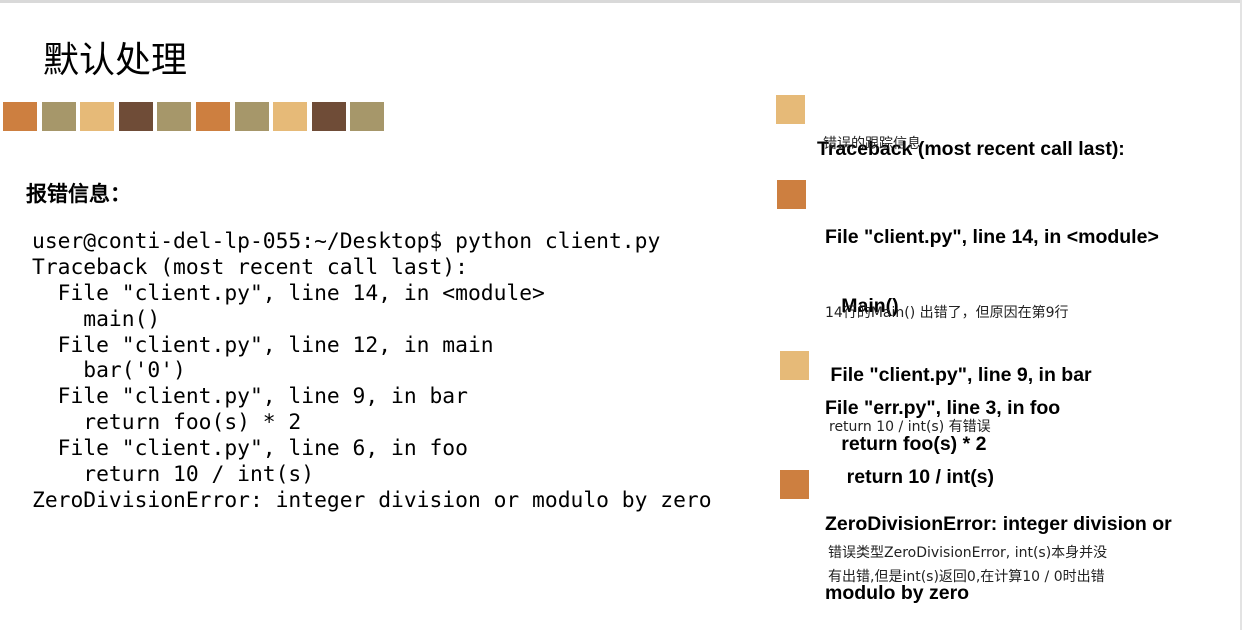  What do you see at coordinates (115, 60) in the screenshot?
I see `slide-title: 默认处理` at bounding box center [115, 60].